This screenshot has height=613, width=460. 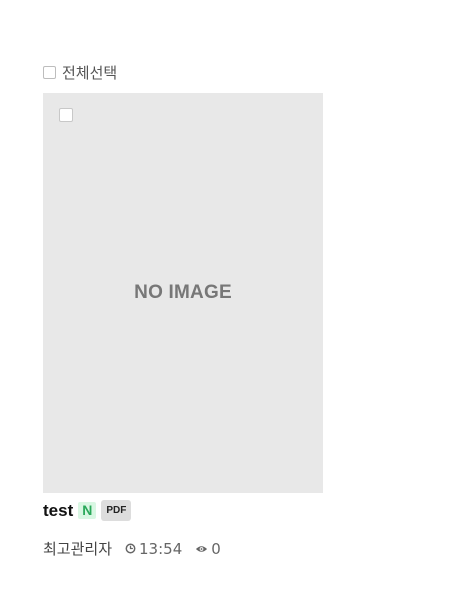 I want to click on title-row: test N PDF, so click(x=183, y=510).